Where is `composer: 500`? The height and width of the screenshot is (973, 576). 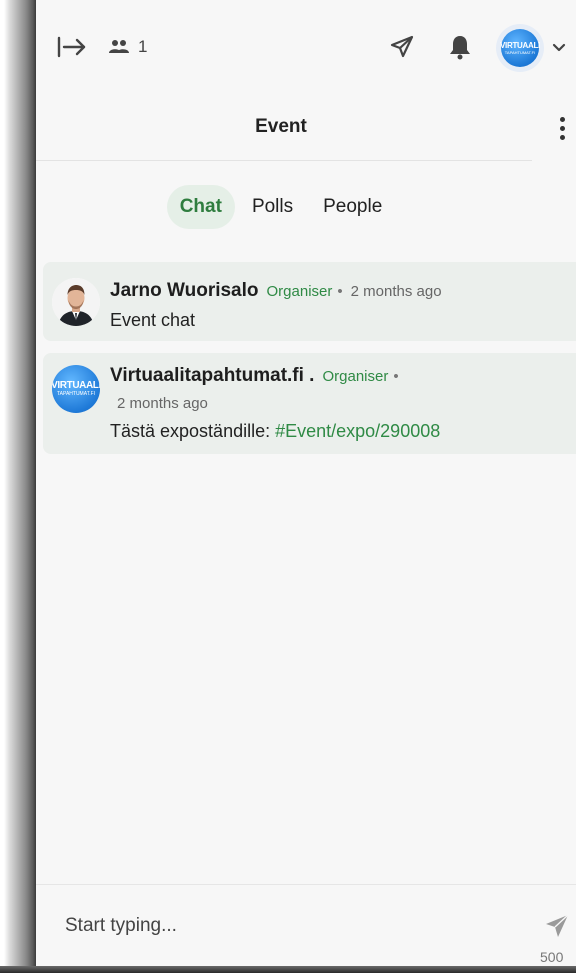 composer: 500 is located at coordinates (306, 925).